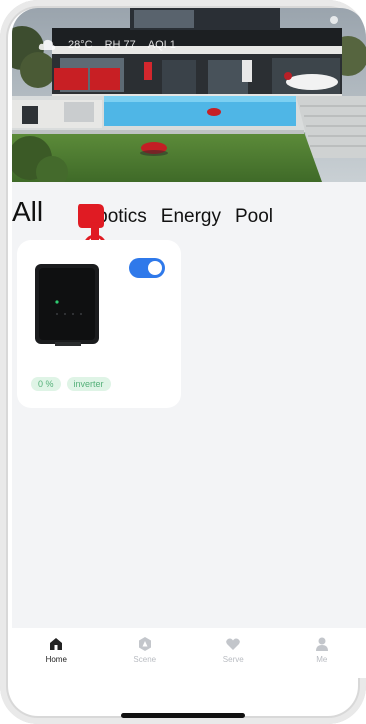 The height and width of the screenshot is (724, 366). I want to click on cloud-icon, so click(47, 44).